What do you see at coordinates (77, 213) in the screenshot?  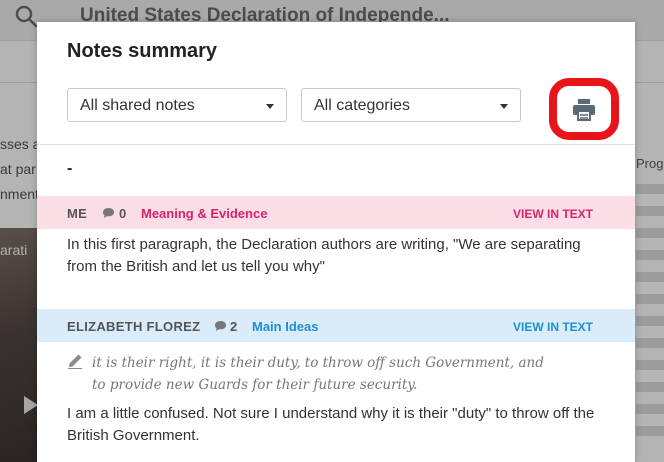 I see `note-author: ME` at bounding box center [77, 213].